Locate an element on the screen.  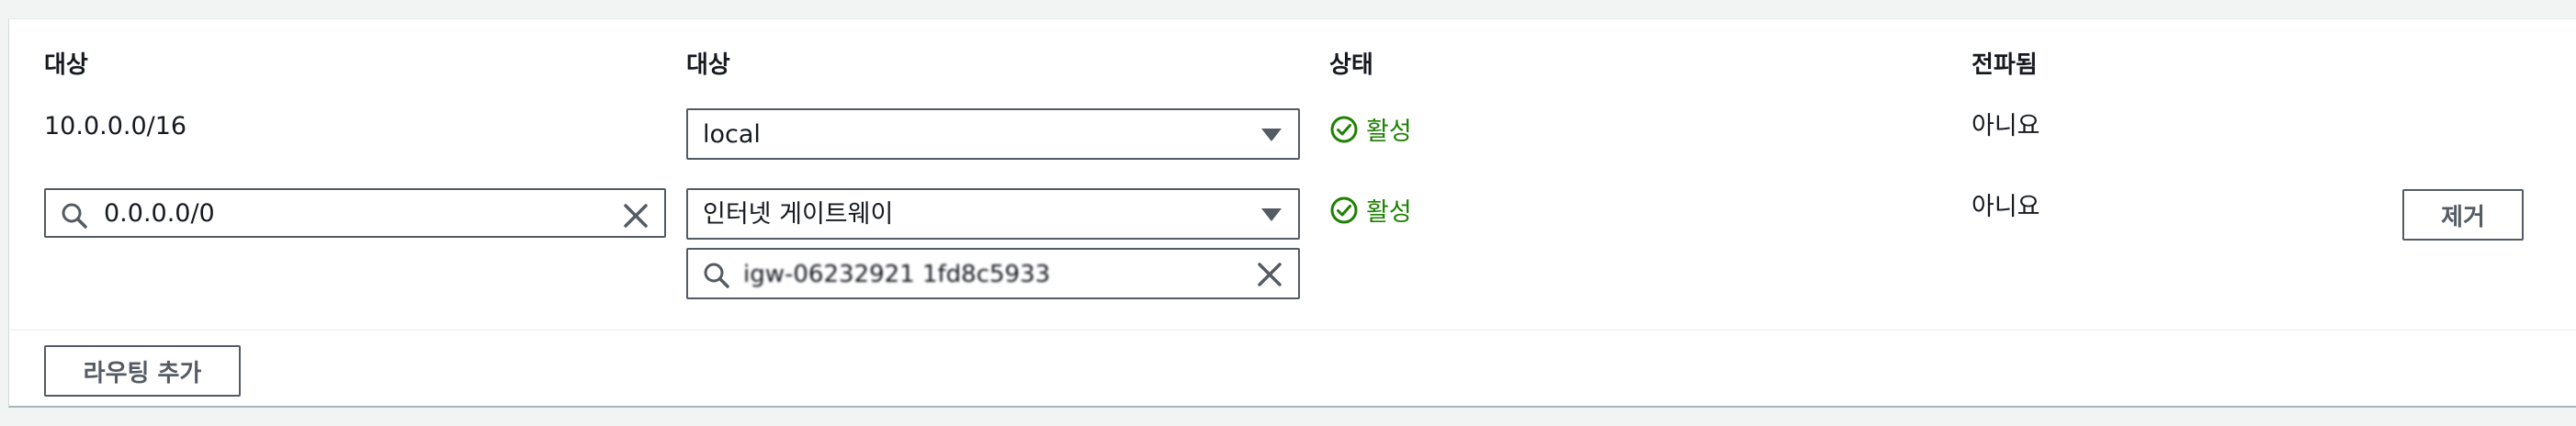
divider is located at coordinates (1292, 330).